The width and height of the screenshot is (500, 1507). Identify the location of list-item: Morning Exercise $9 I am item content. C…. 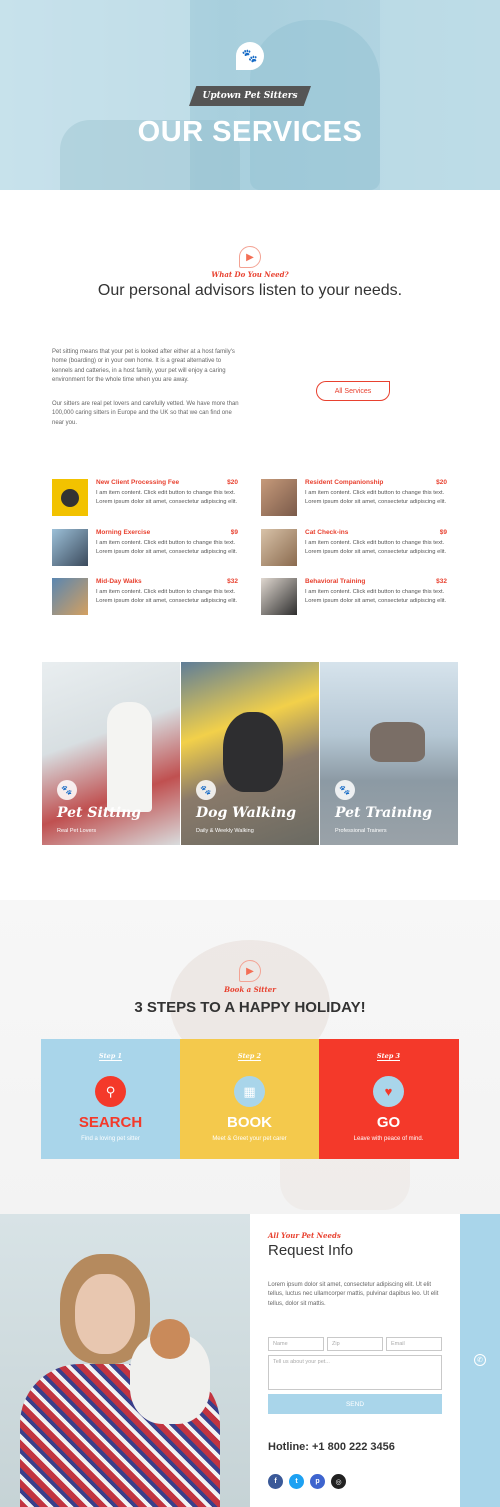
(145, 549).